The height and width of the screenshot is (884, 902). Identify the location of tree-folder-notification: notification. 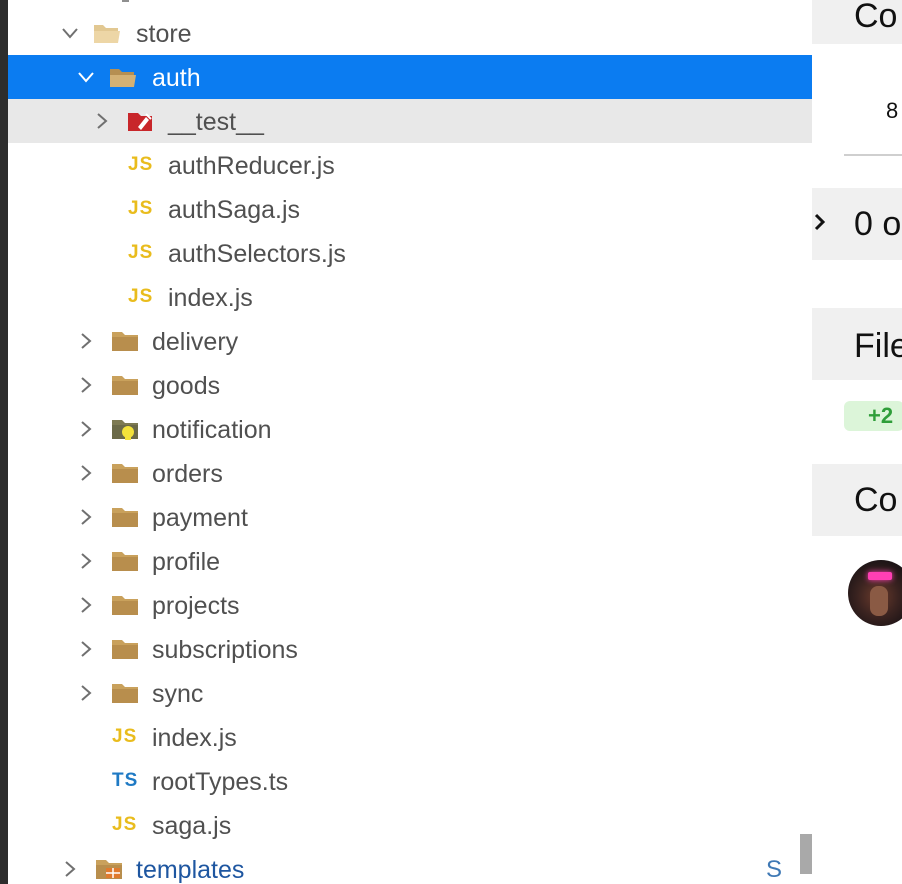
(410, 429).